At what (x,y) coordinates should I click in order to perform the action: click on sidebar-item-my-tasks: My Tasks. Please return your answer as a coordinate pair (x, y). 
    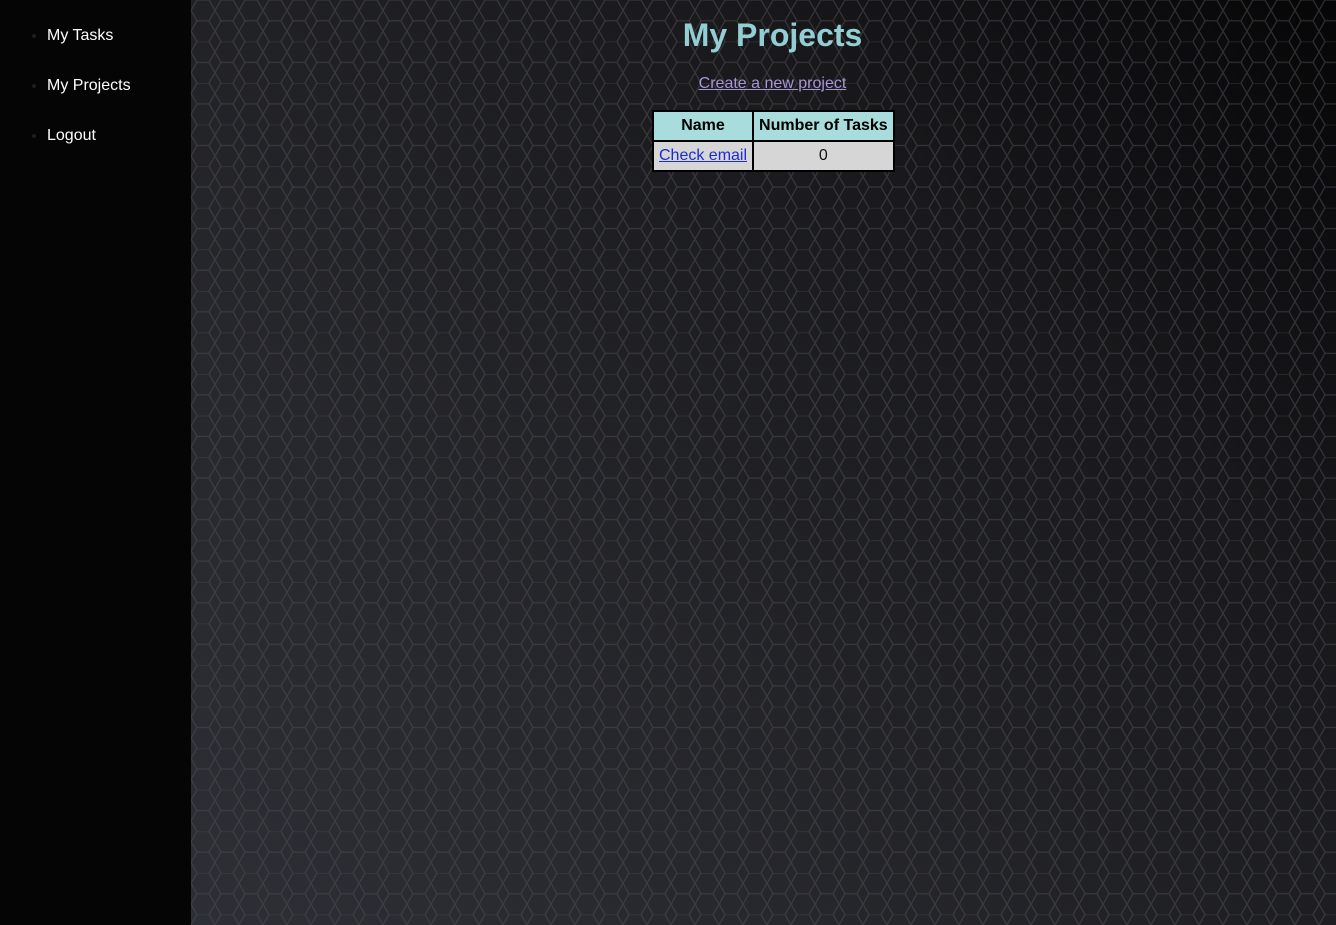
    Looking at the image, I should click on (89, 49).